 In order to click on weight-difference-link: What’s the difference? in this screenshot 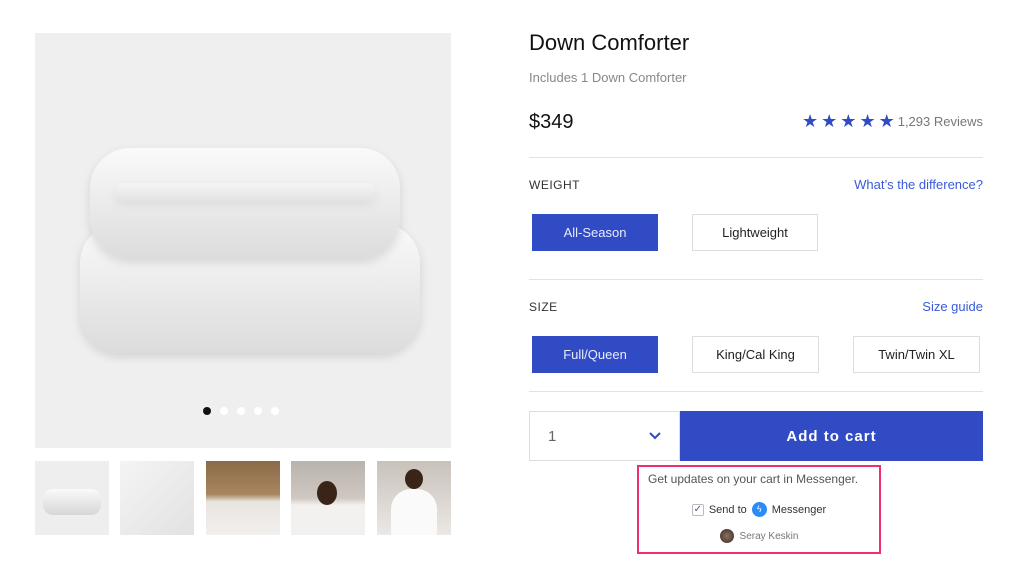, I will do `click(918, 184)`.